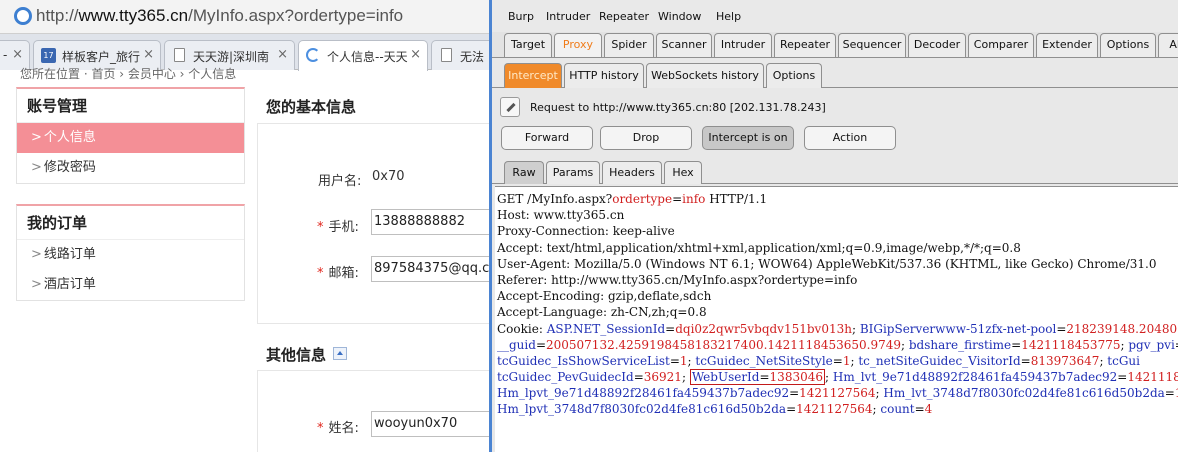 This screenshot has height=452, width=1178. I want to click on name-label: * 姓名:, so click(338, 426).